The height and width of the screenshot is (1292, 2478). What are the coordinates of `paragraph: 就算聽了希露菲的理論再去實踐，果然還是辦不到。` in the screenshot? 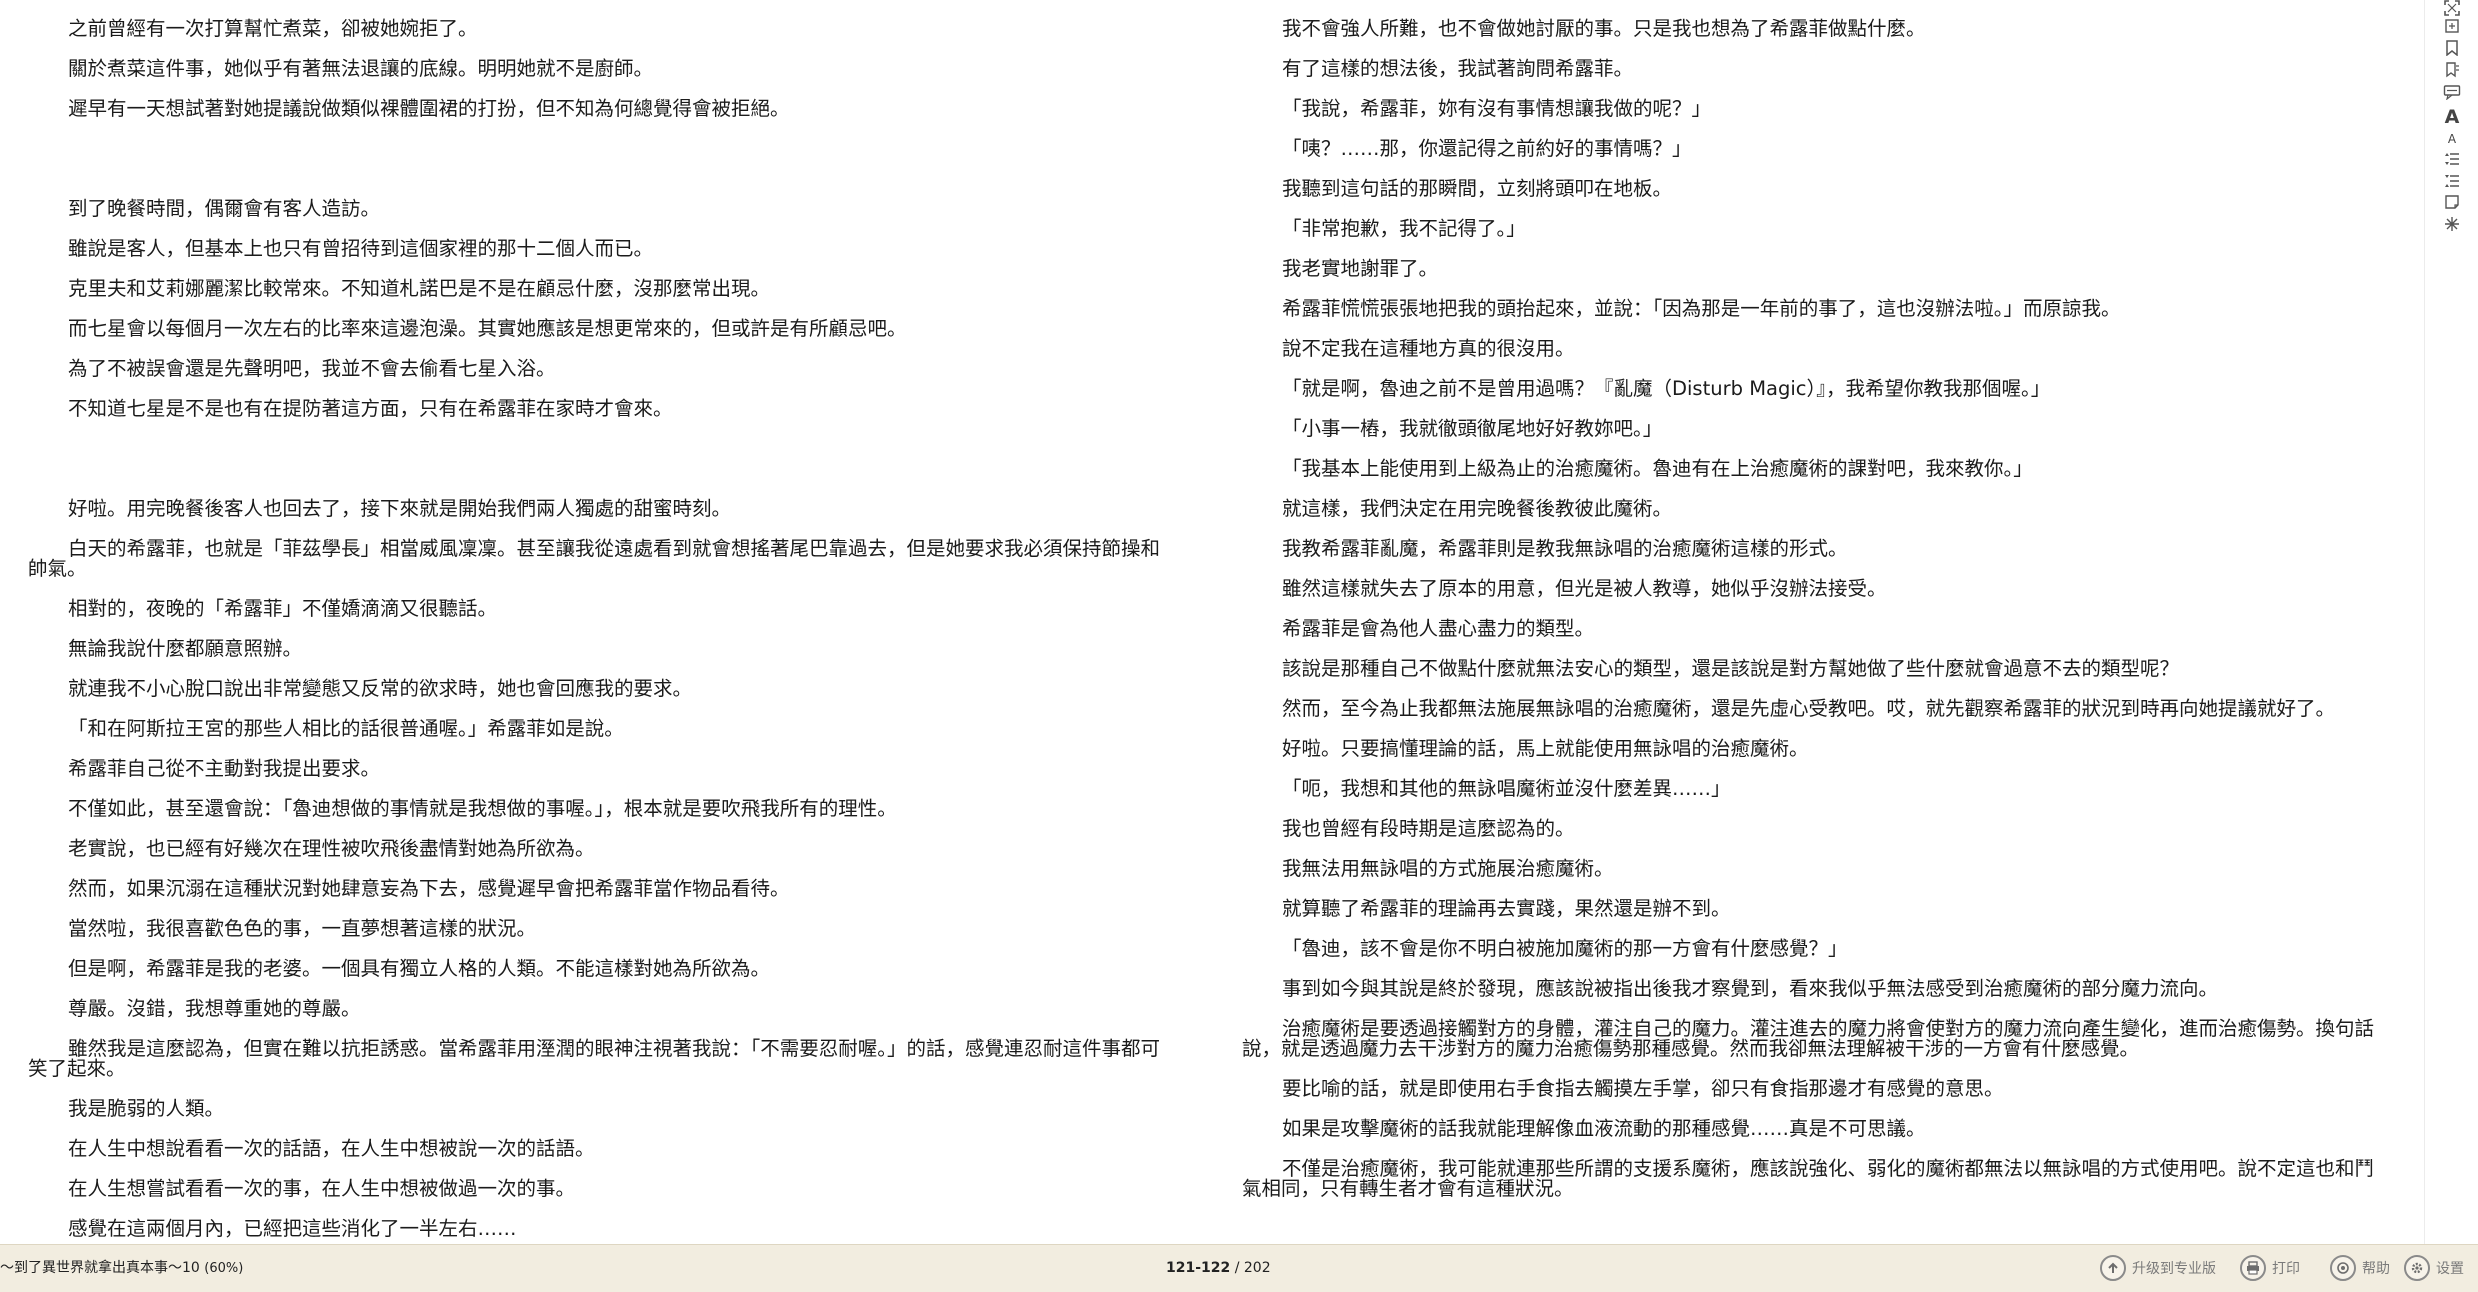 It's located at (1506, 908).